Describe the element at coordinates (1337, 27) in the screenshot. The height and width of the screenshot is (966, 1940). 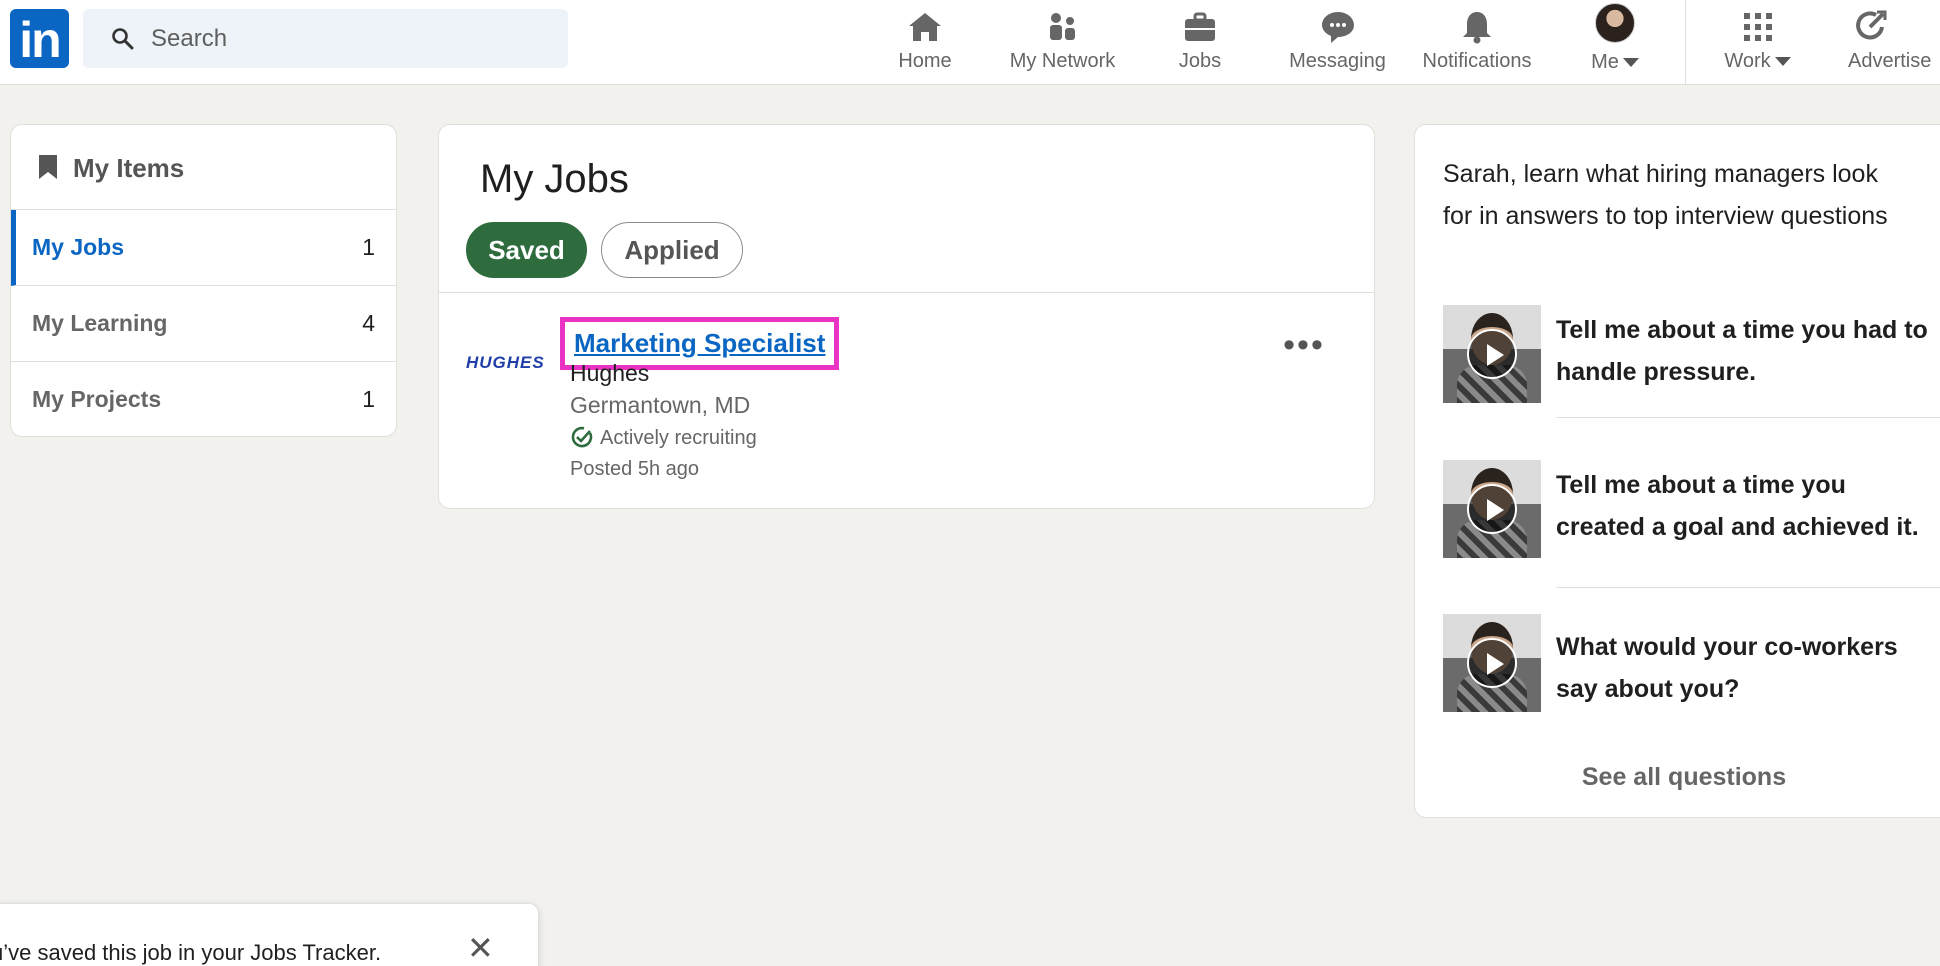
I see `messaging-icon` at that location.